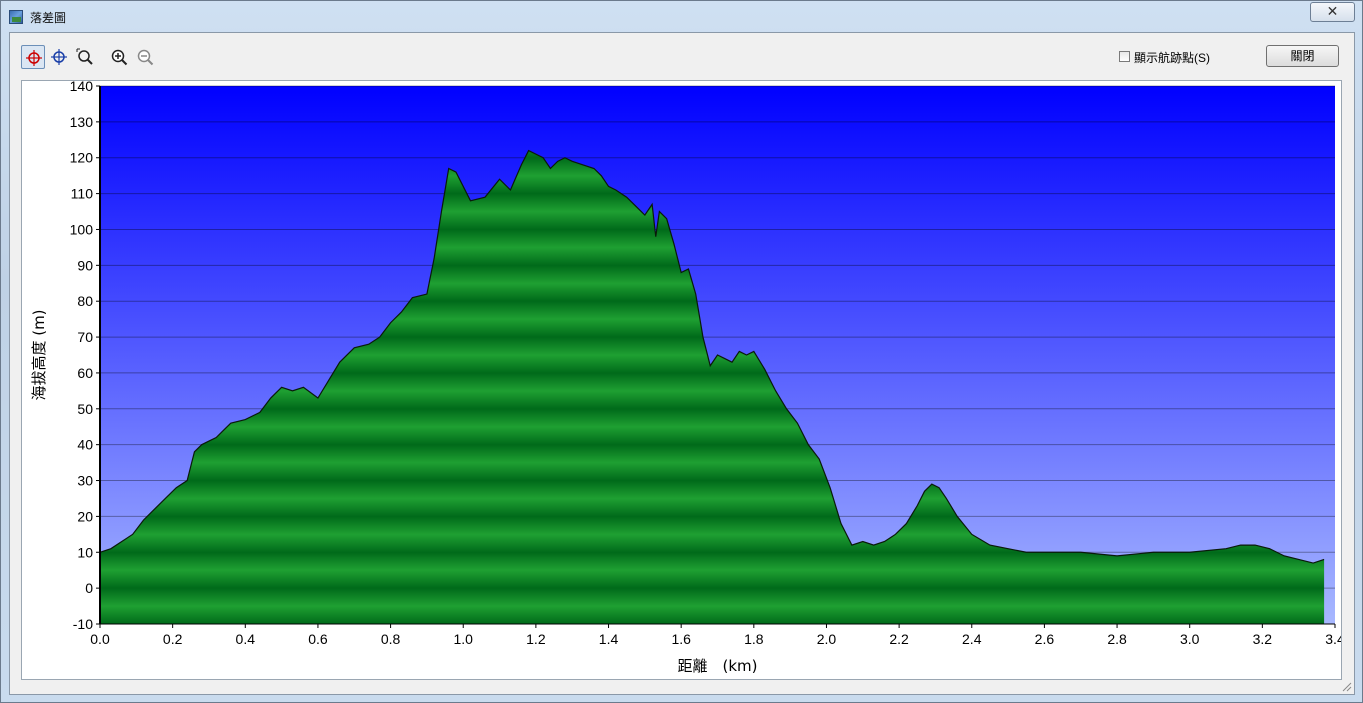  Describe the element at coordinates (464, 639) in the screenshot. I see `x-tick-label: 1.0` at that location.